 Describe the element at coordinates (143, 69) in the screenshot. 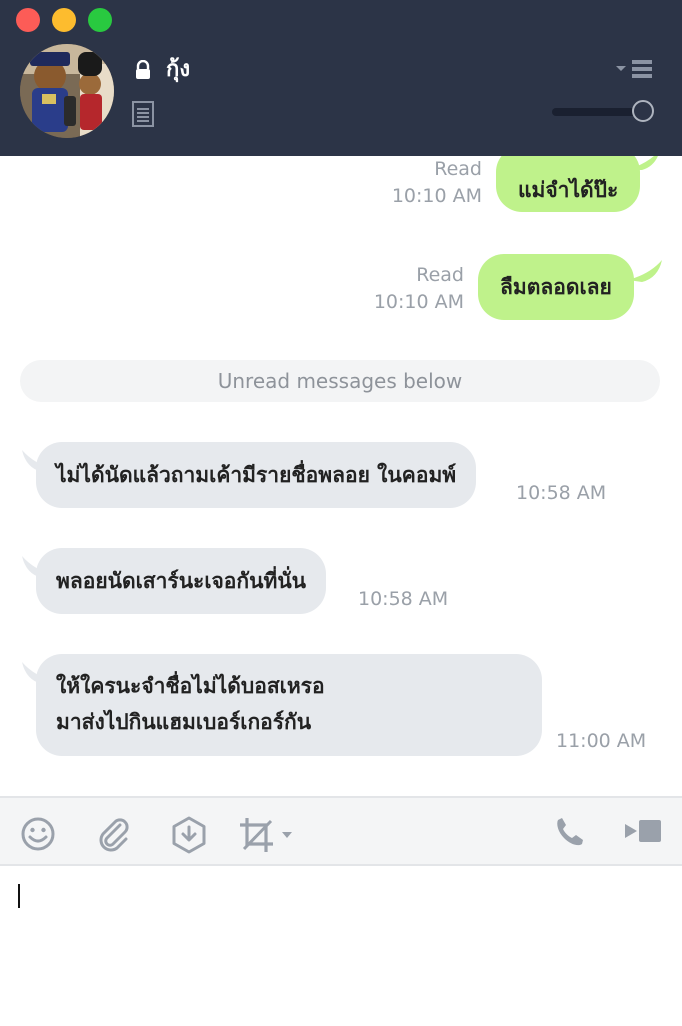

I see `lock-icon` at that location.